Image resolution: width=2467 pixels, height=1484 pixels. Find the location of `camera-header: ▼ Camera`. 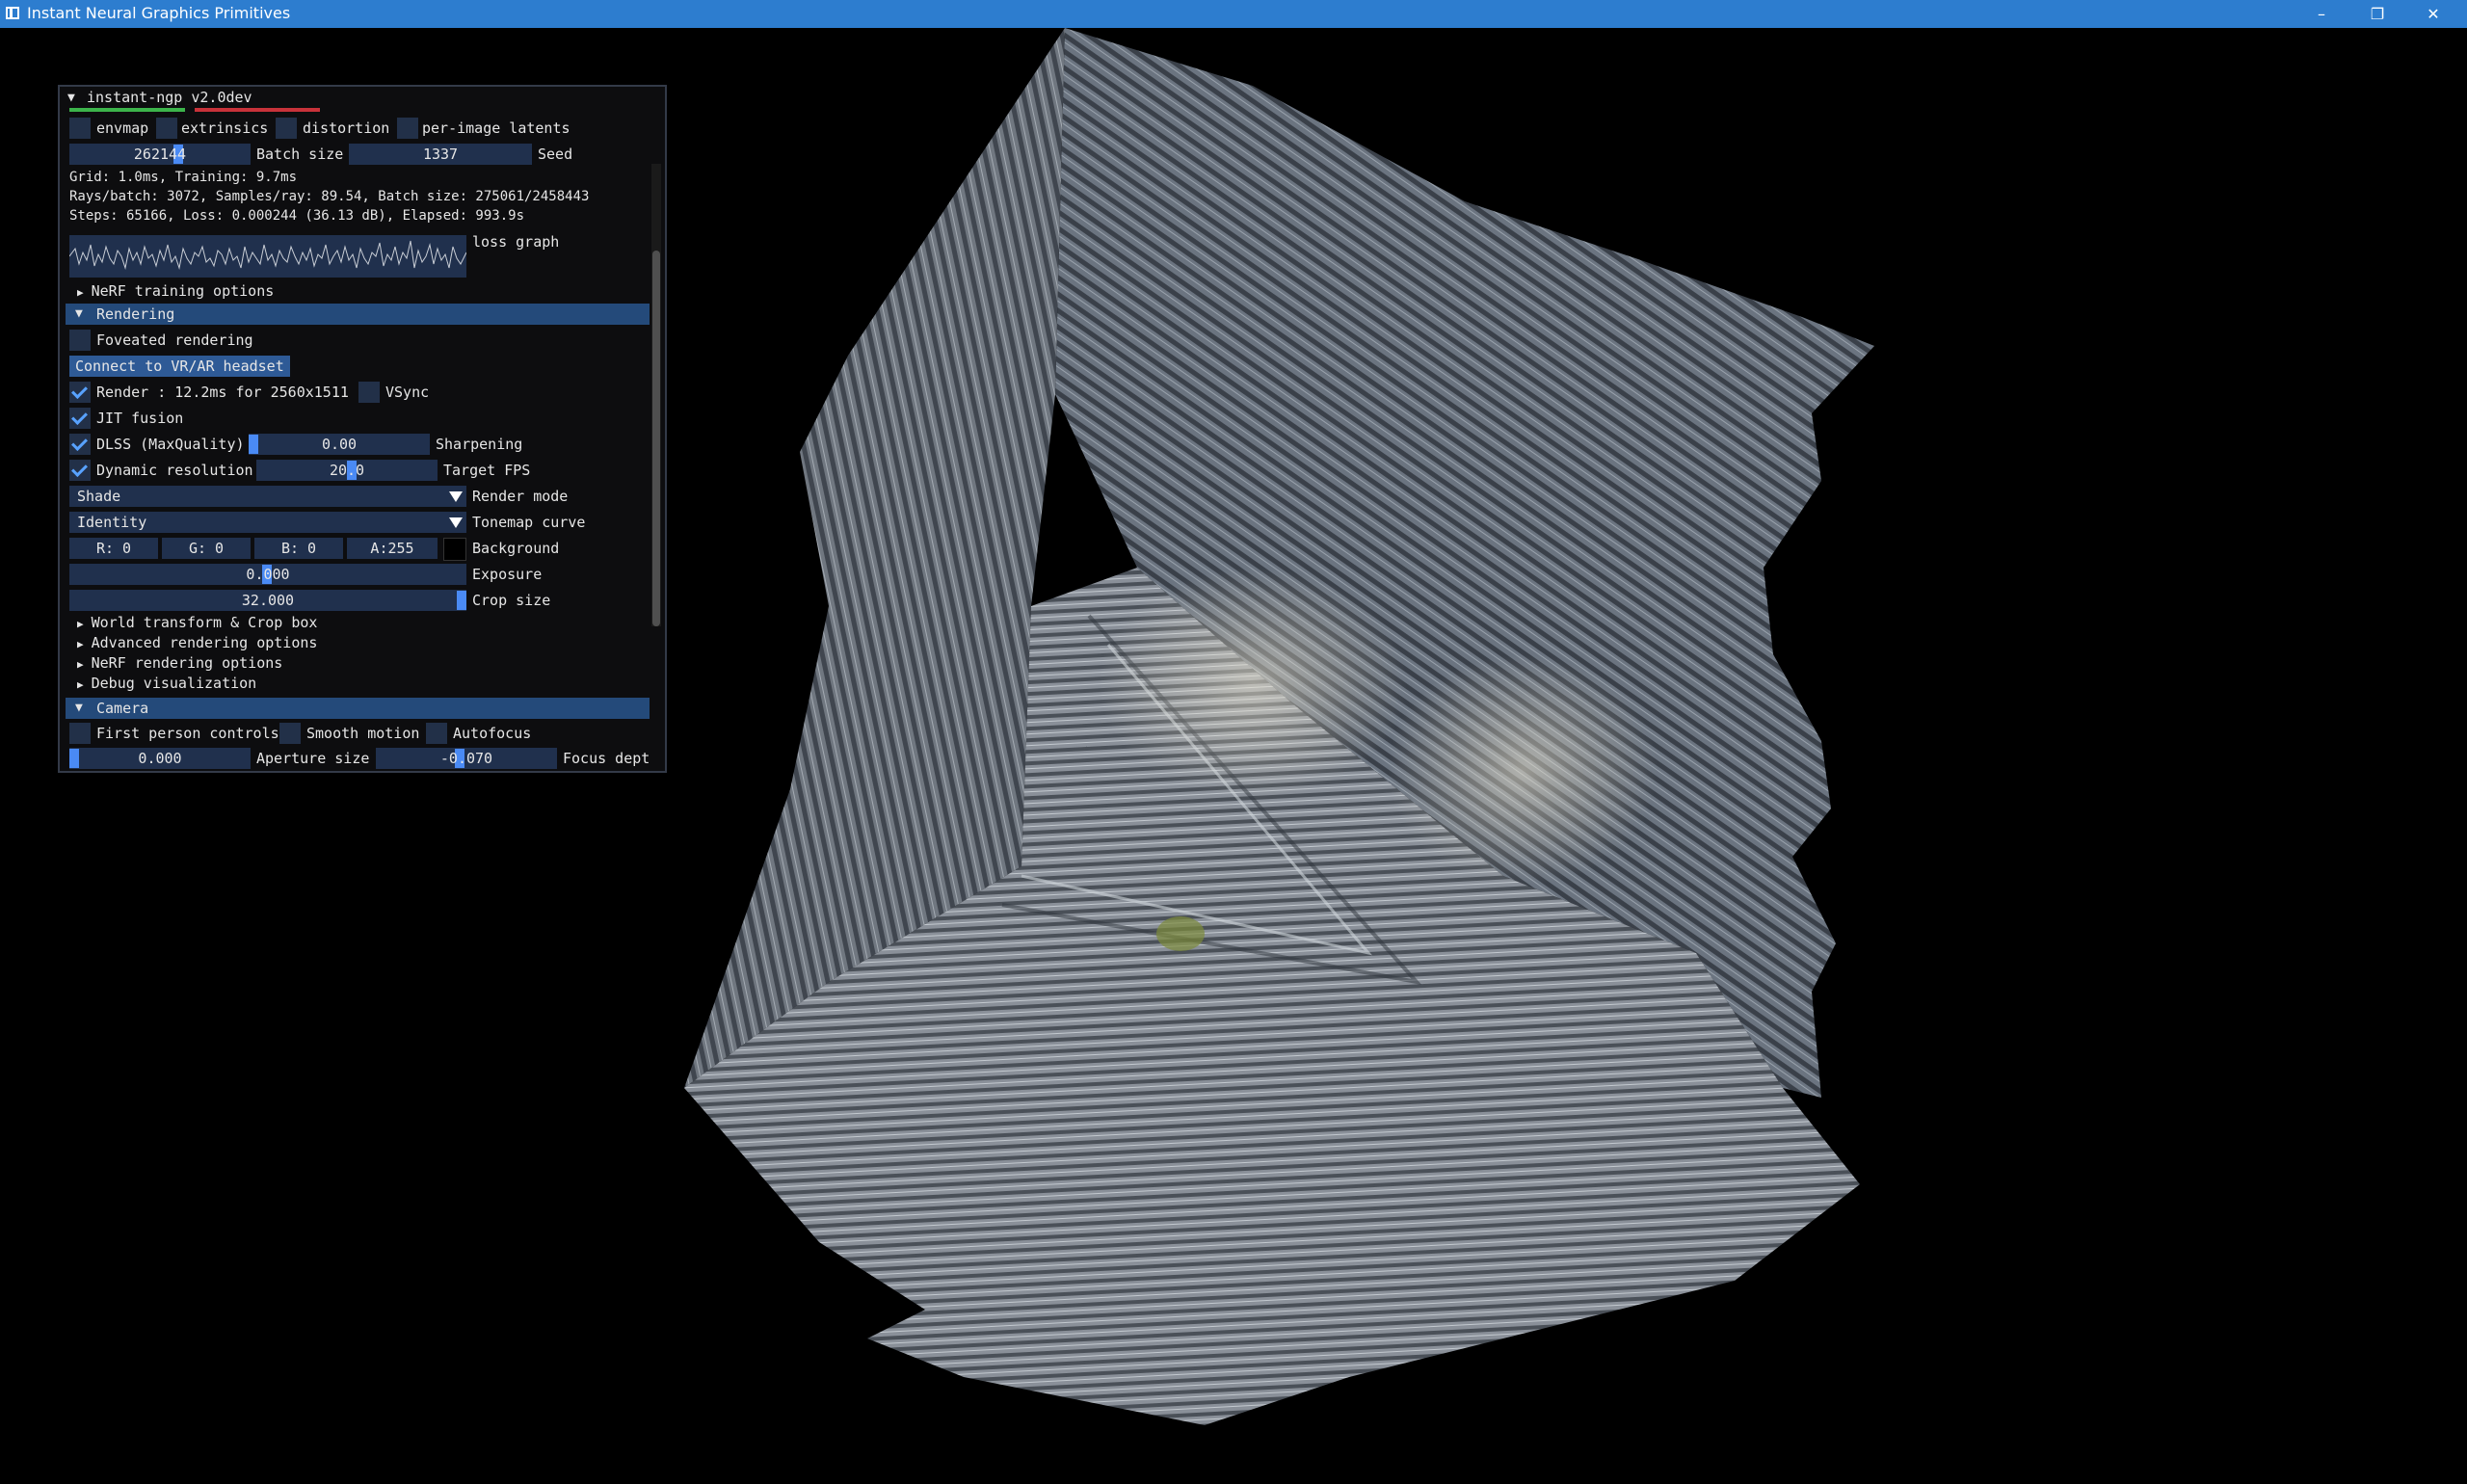

camera-header: ▼ Camera is located at coordinates (358, 708).